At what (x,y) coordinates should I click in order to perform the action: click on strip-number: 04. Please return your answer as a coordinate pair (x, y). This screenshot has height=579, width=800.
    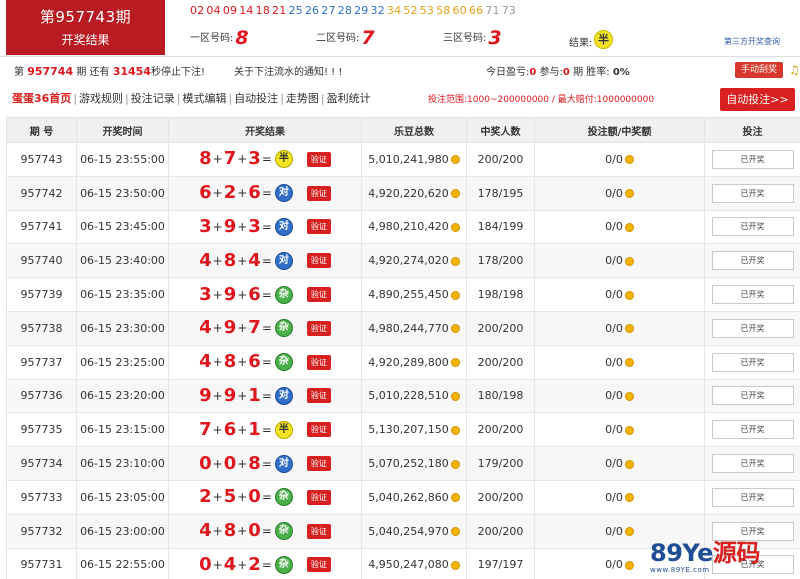
    Looking at the image, I should click on (213, 10).